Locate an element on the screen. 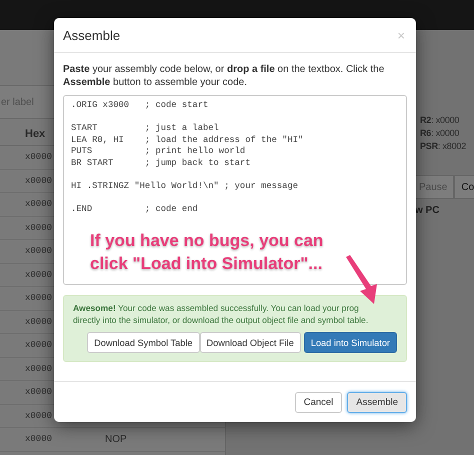 This screenshot has width=474, height=455. download-button: Download Object File is located at coordinates (250, 342).